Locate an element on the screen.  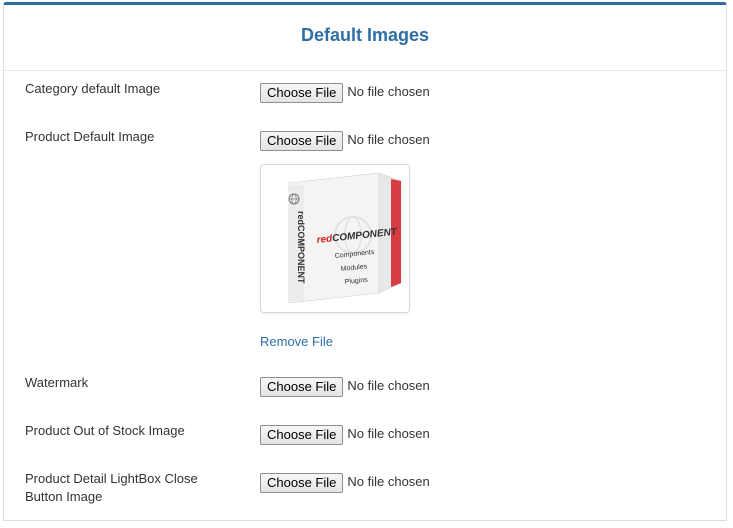
out-of-stock-image-label: Product Out of Stock Image is located at coordinates (105, 430).